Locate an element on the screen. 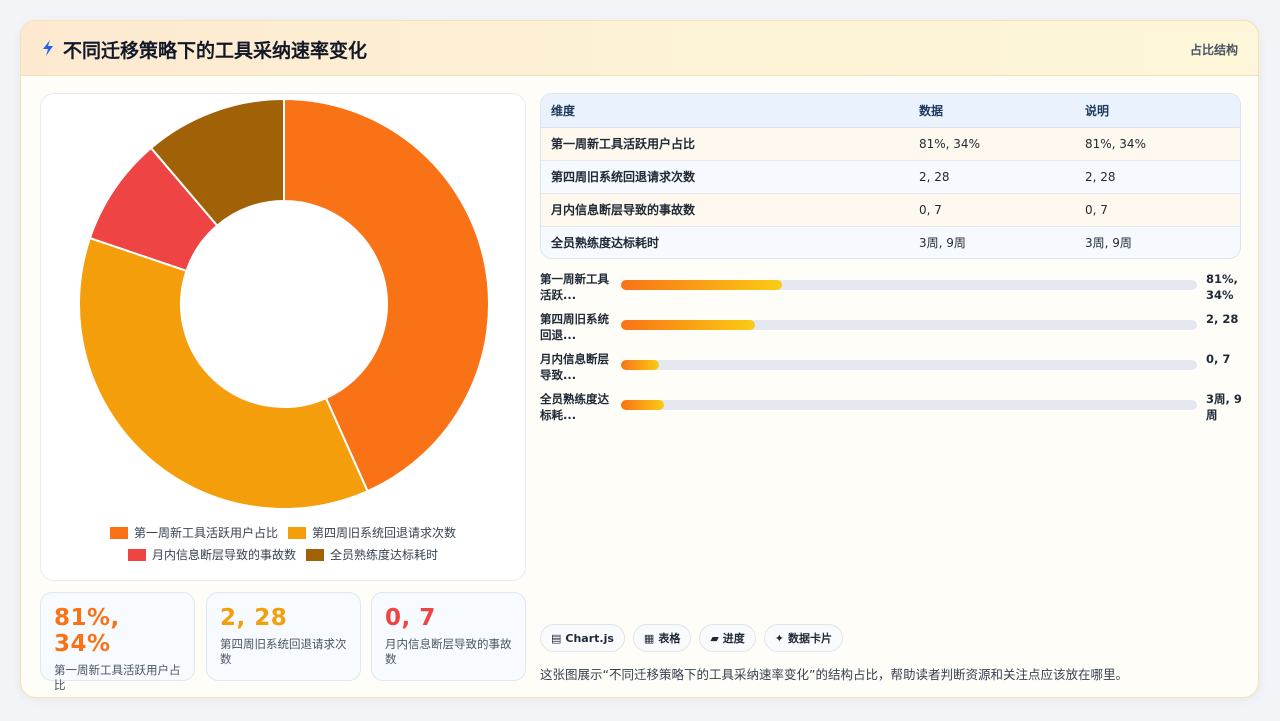 This screenshot has height=721, width=1280. kpi-label: 月内信息断层导致的事故数 is located at coordinates (448, 651).